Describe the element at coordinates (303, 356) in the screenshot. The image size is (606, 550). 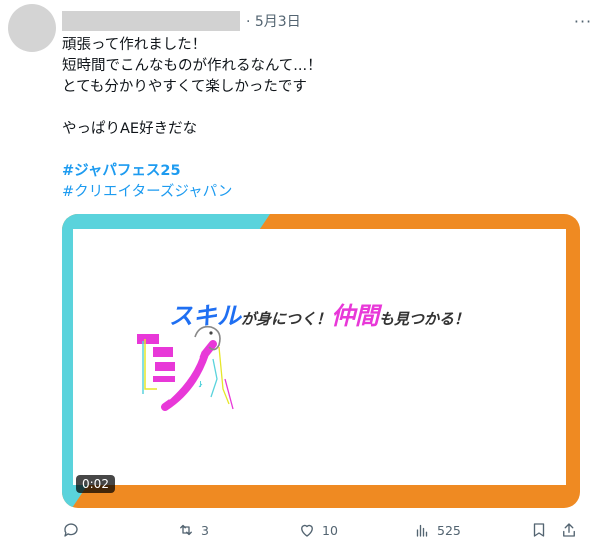
I see `video-graphic: スキル が身につく！ 仲間 も見つかる！` at that location.